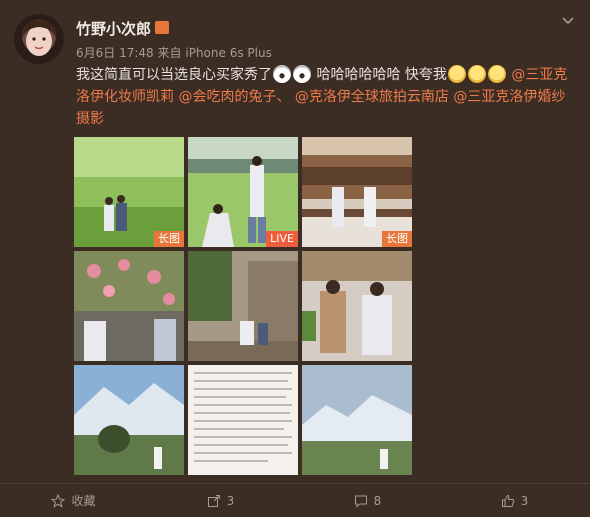 This screenshot has height=517, width=590. I want to click on image-badge: LIVE, so click(282, 239).